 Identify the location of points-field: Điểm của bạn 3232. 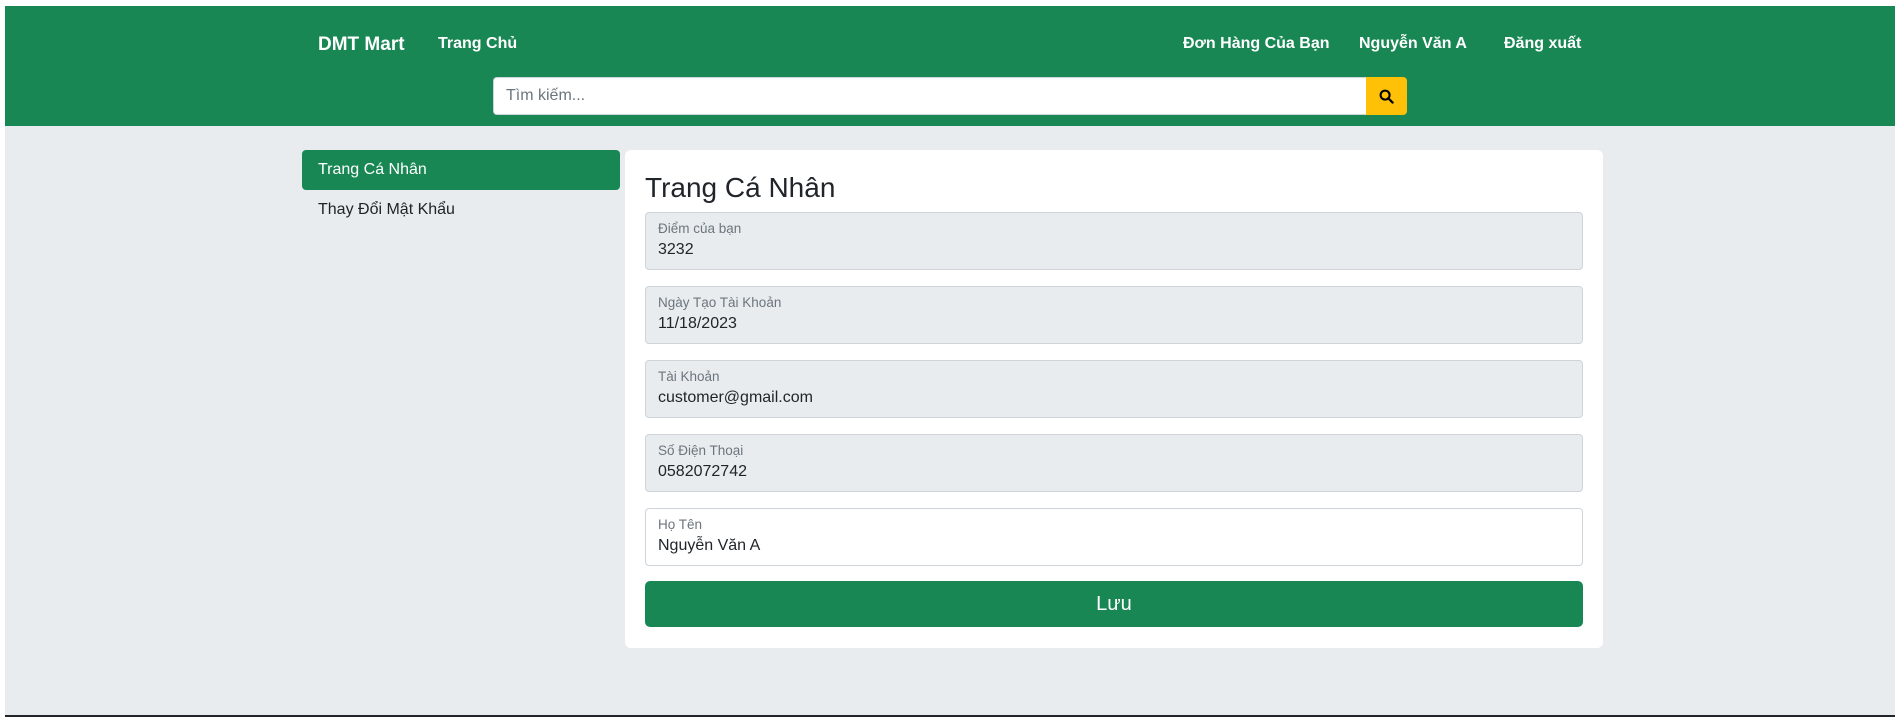
(1114, 241).